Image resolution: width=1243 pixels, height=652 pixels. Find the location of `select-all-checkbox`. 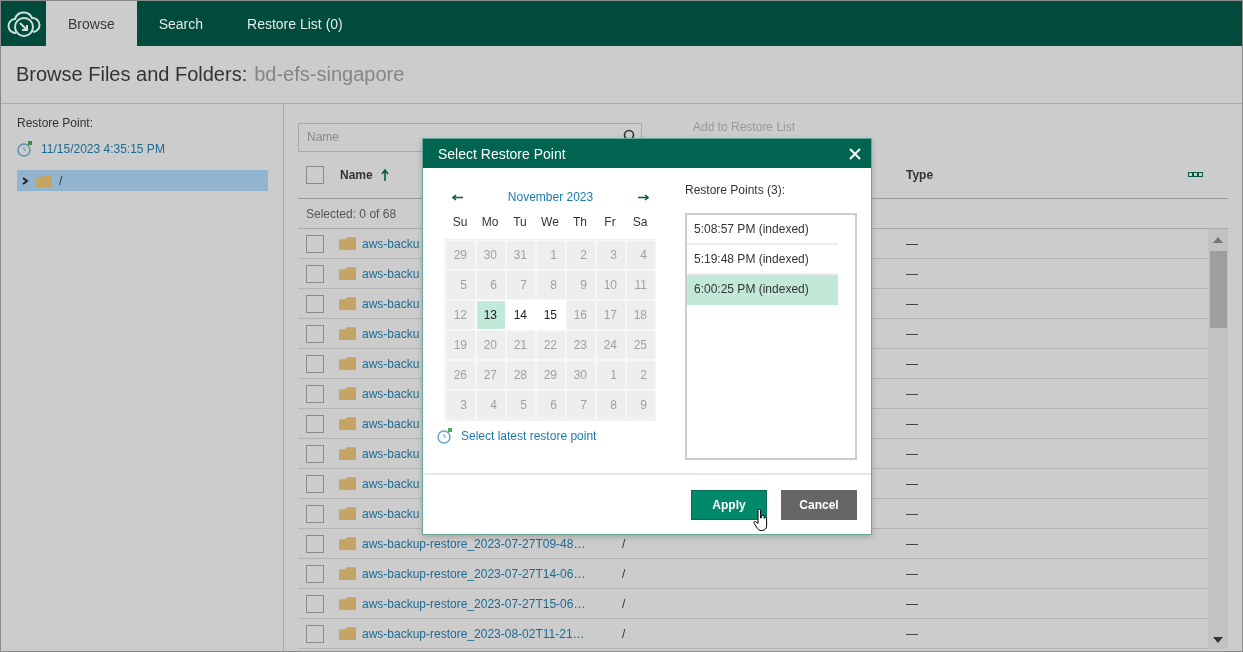

select-all-checkbox is located at coordinates (315, 175).